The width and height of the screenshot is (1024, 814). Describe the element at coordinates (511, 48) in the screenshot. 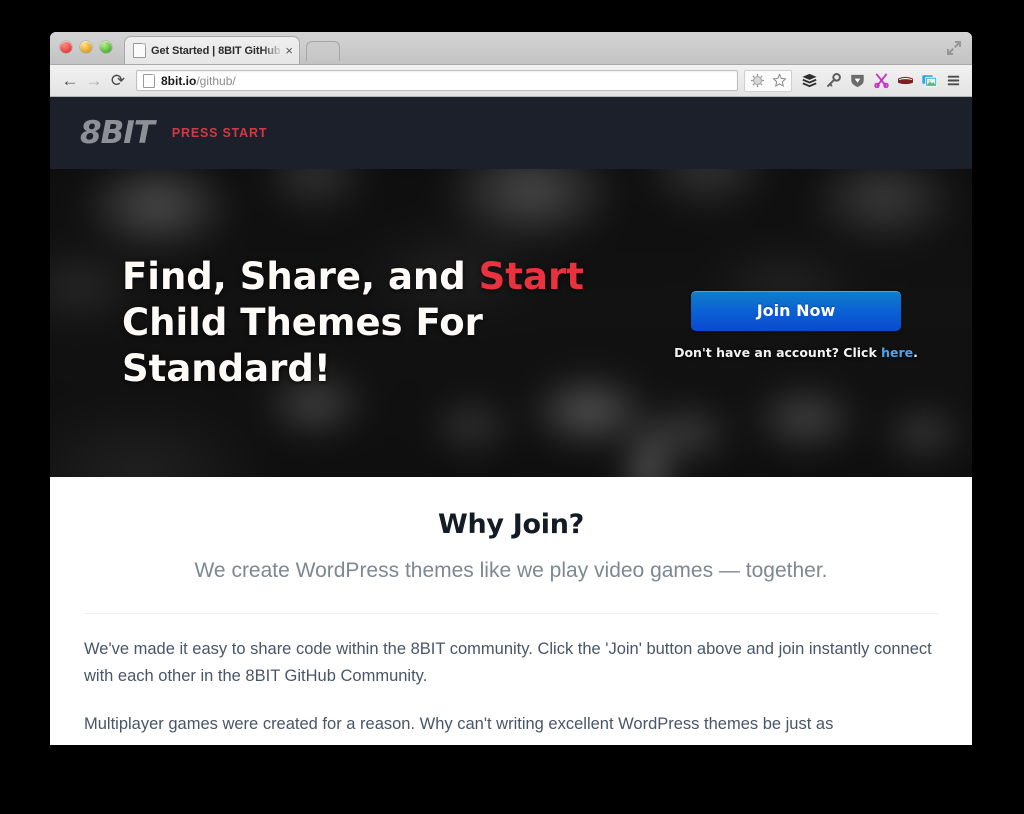

I see `browser-tab-strip: Get Started | 8BIT GitHub C ×` at that location.